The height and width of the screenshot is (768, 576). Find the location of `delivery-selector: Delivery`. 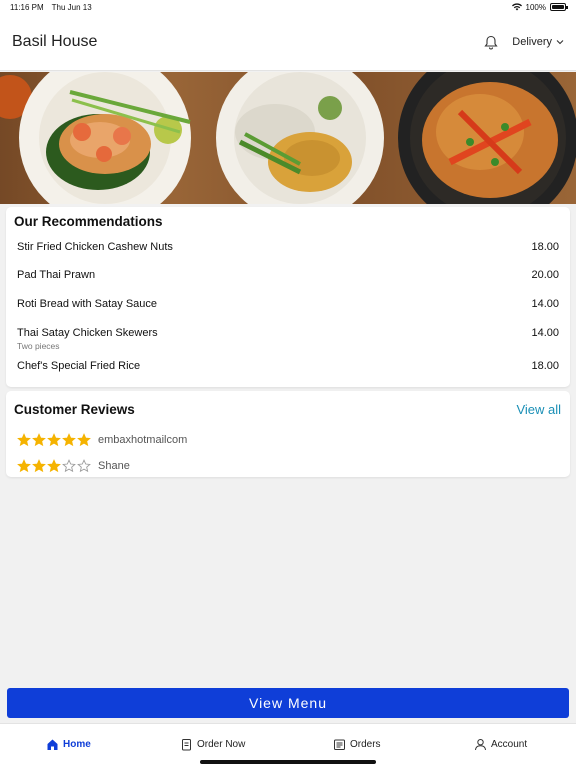

delivery-selector: Delivery is located at coordinates (538, 42).